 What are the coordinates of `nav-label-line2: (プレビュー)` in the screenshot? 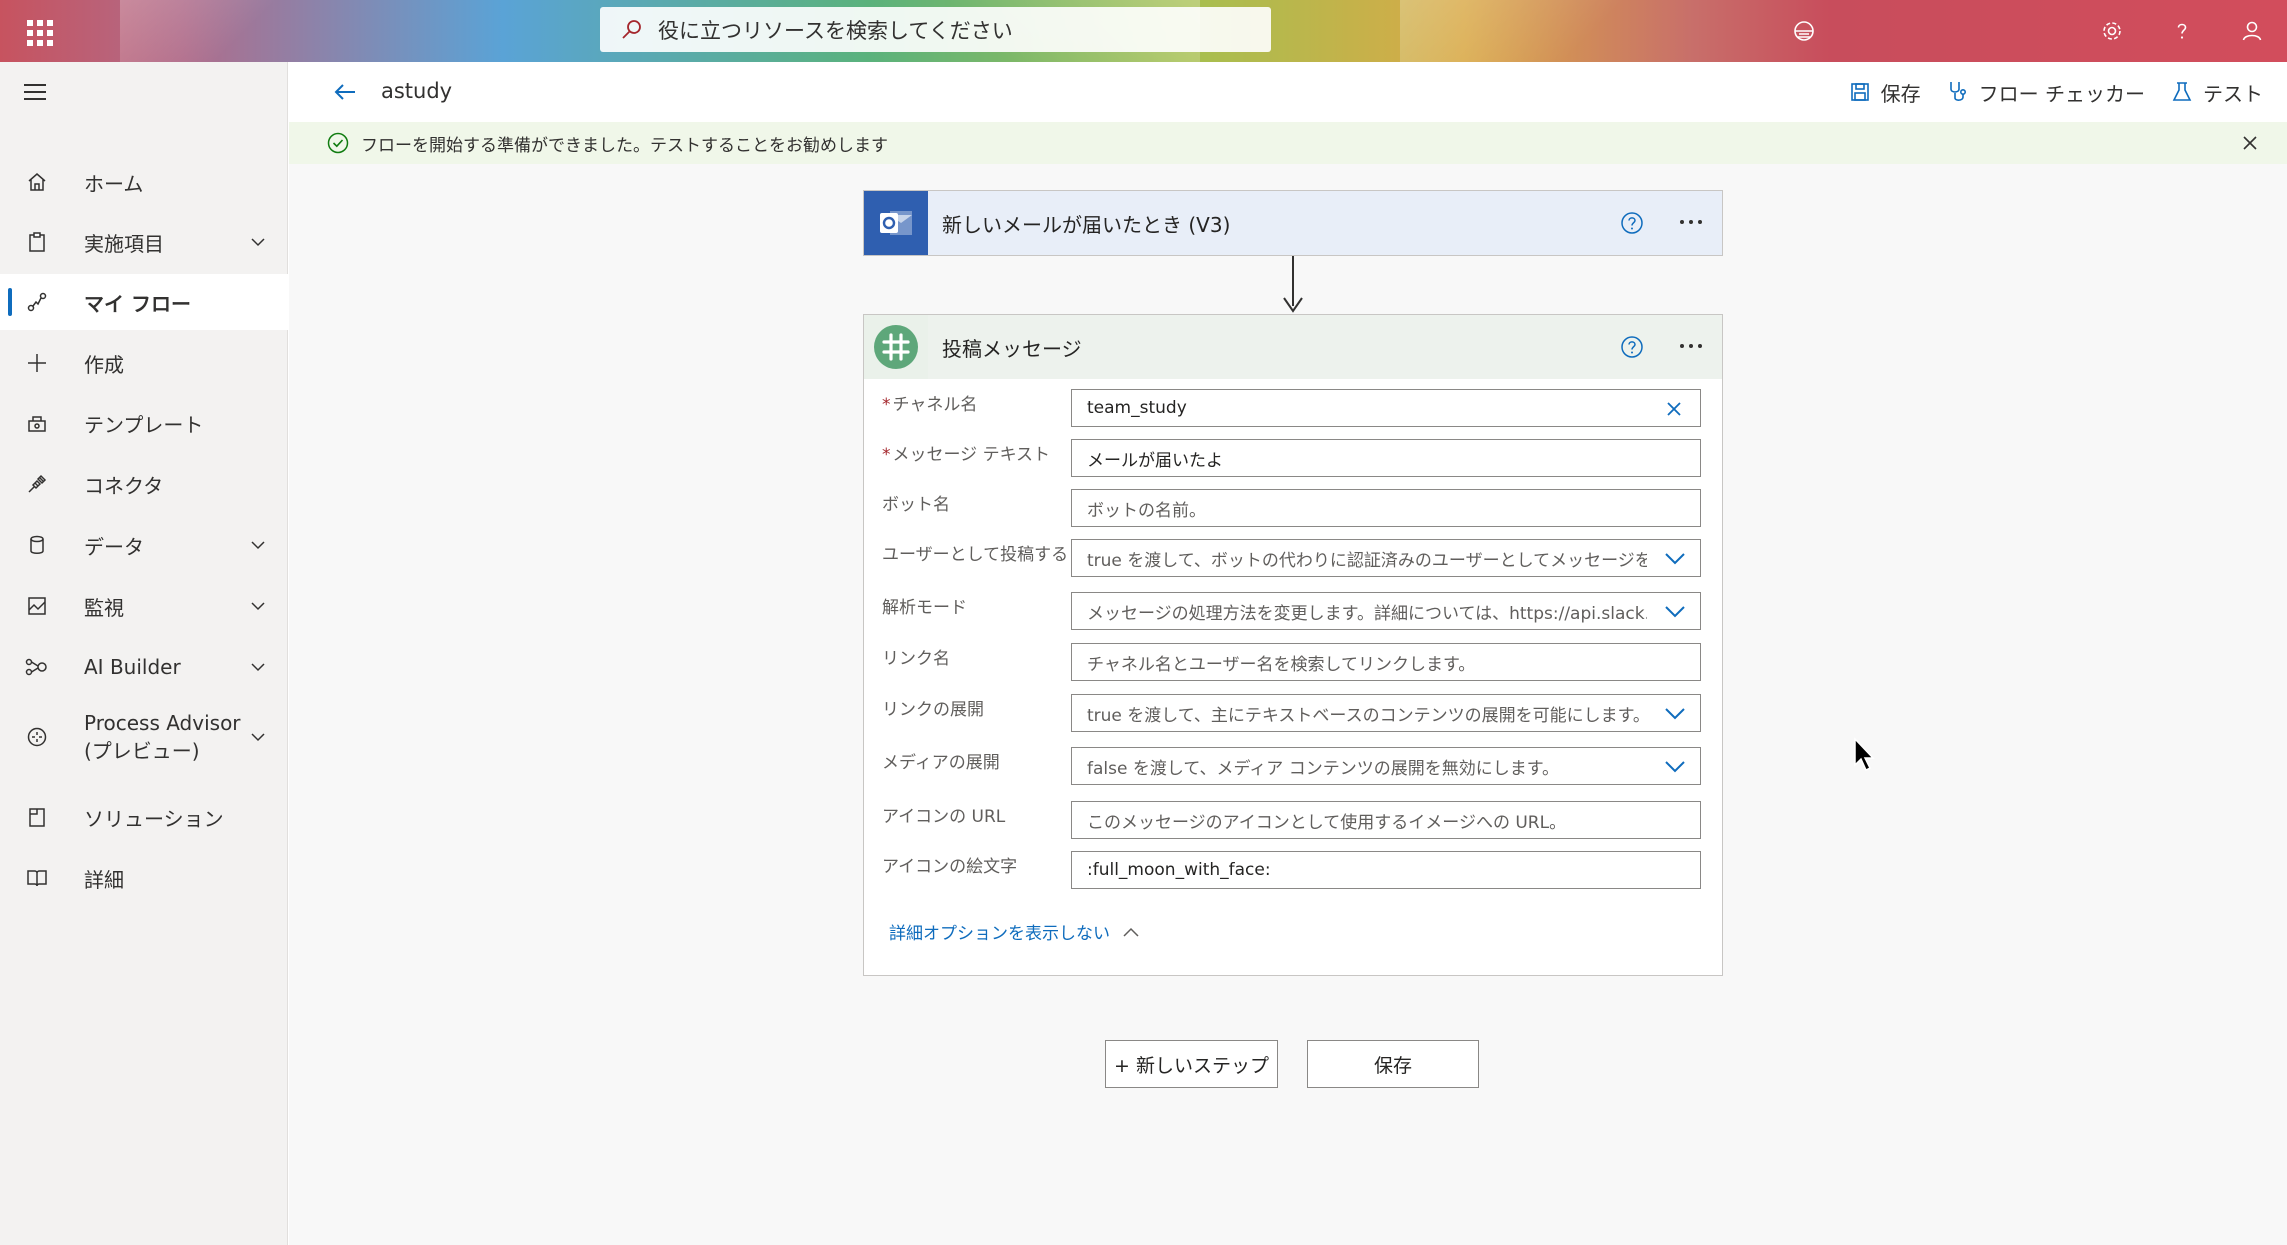 It's located at (142, 751).